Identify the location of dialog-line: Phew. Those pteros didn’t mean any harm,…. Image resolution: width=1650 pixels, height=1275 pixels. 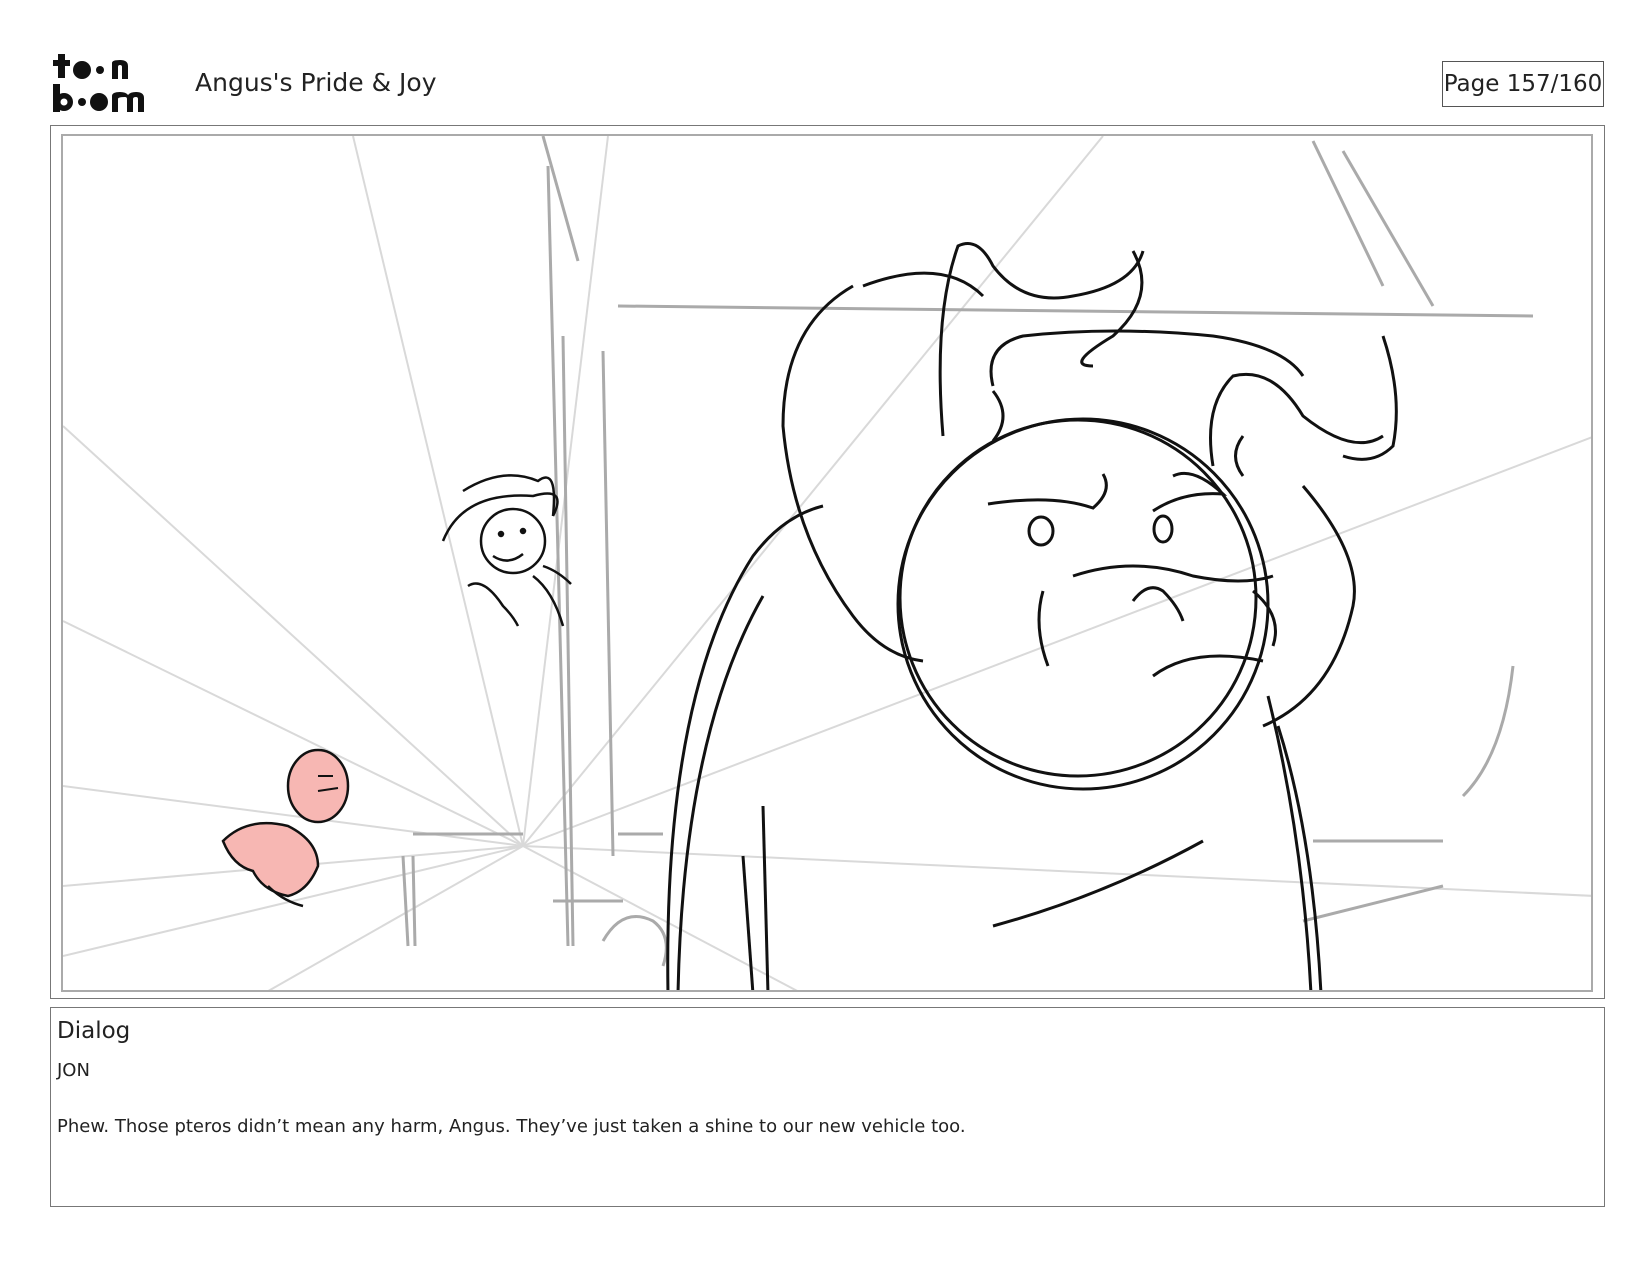
(511, 1126).